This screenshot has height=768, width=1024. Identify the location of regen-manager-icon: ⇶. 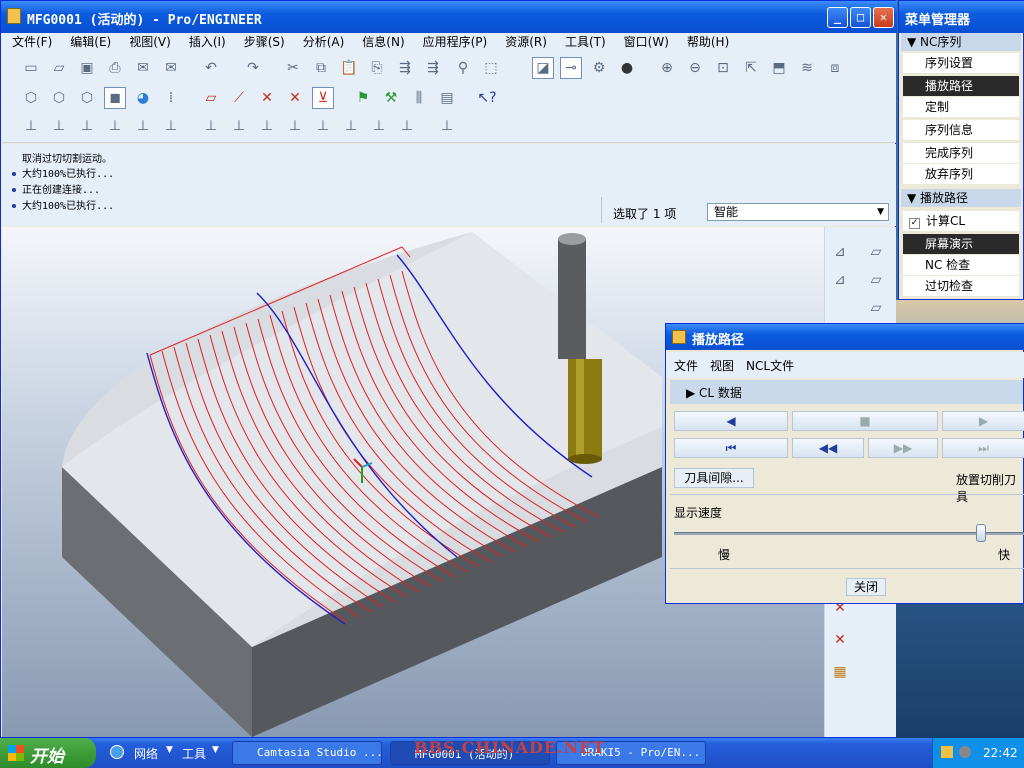
(433, 68).